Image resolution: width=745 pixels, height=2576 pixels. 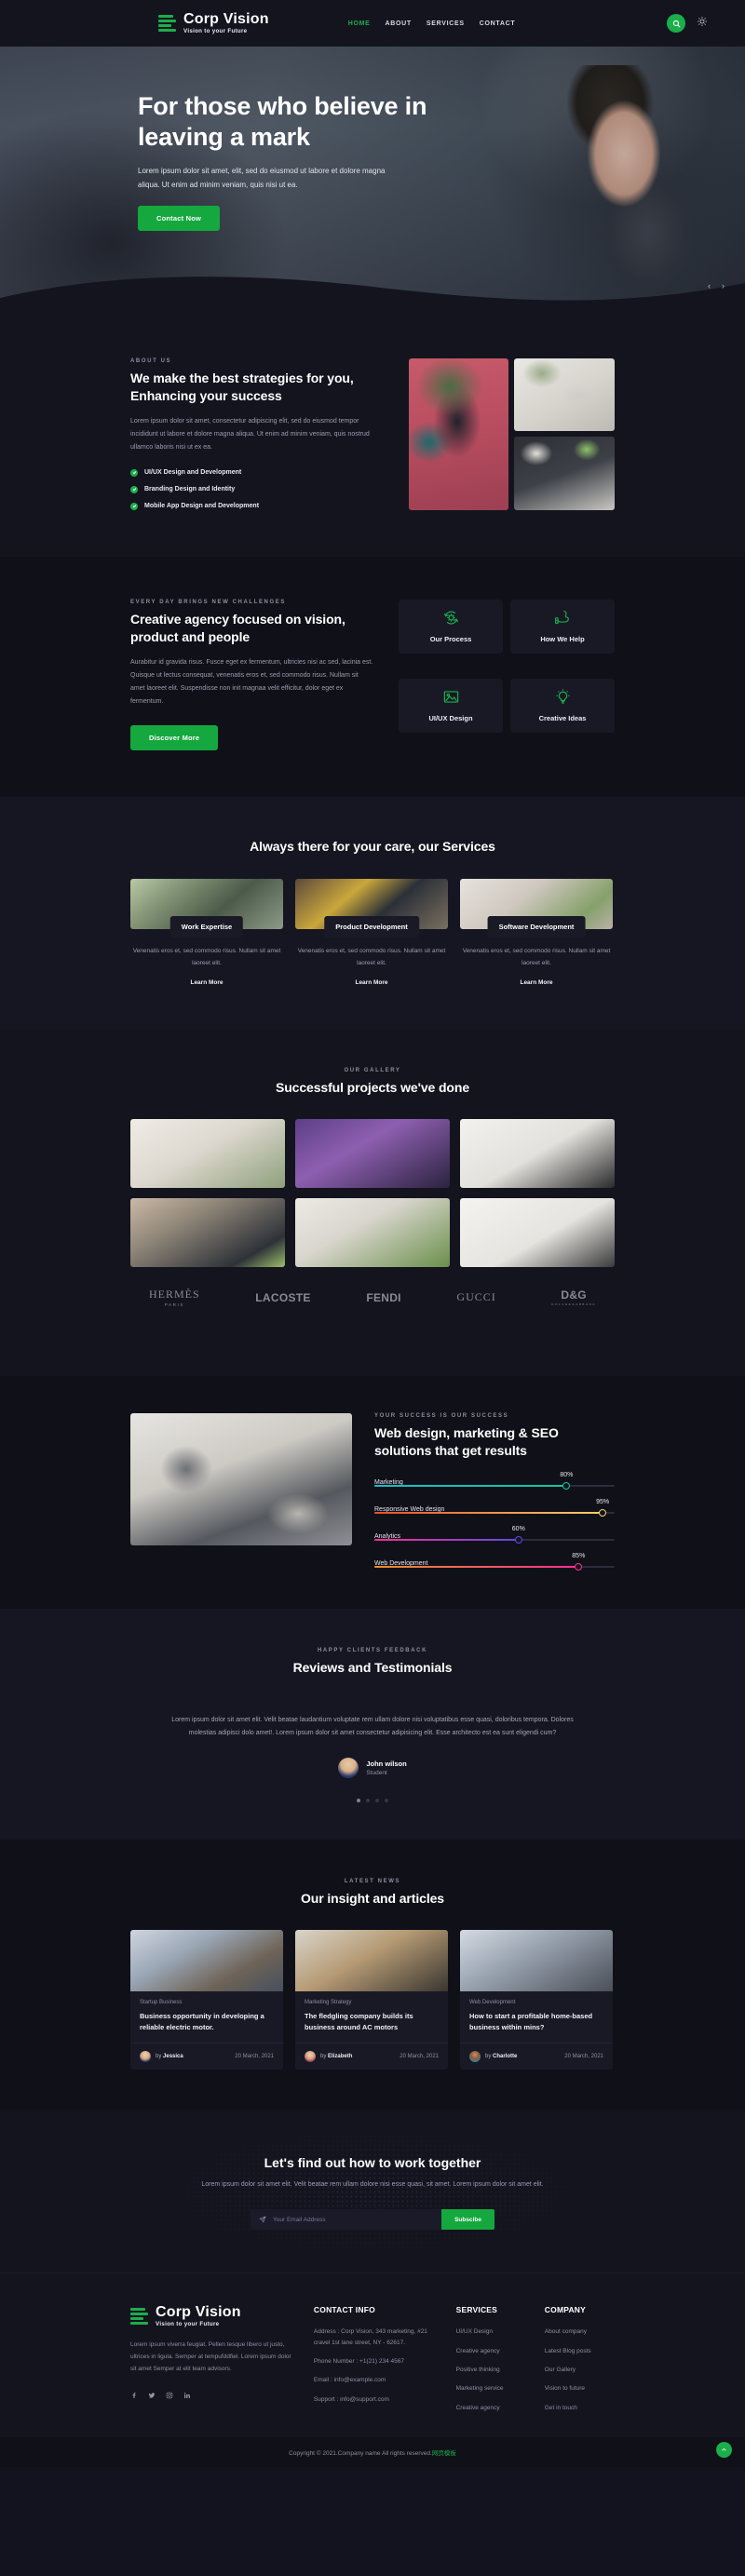 What do you see at coordinates (580, 2370) in the screenshot?
I see `footer-company-link: Our Gallery` at bounding box center [580, 2370].